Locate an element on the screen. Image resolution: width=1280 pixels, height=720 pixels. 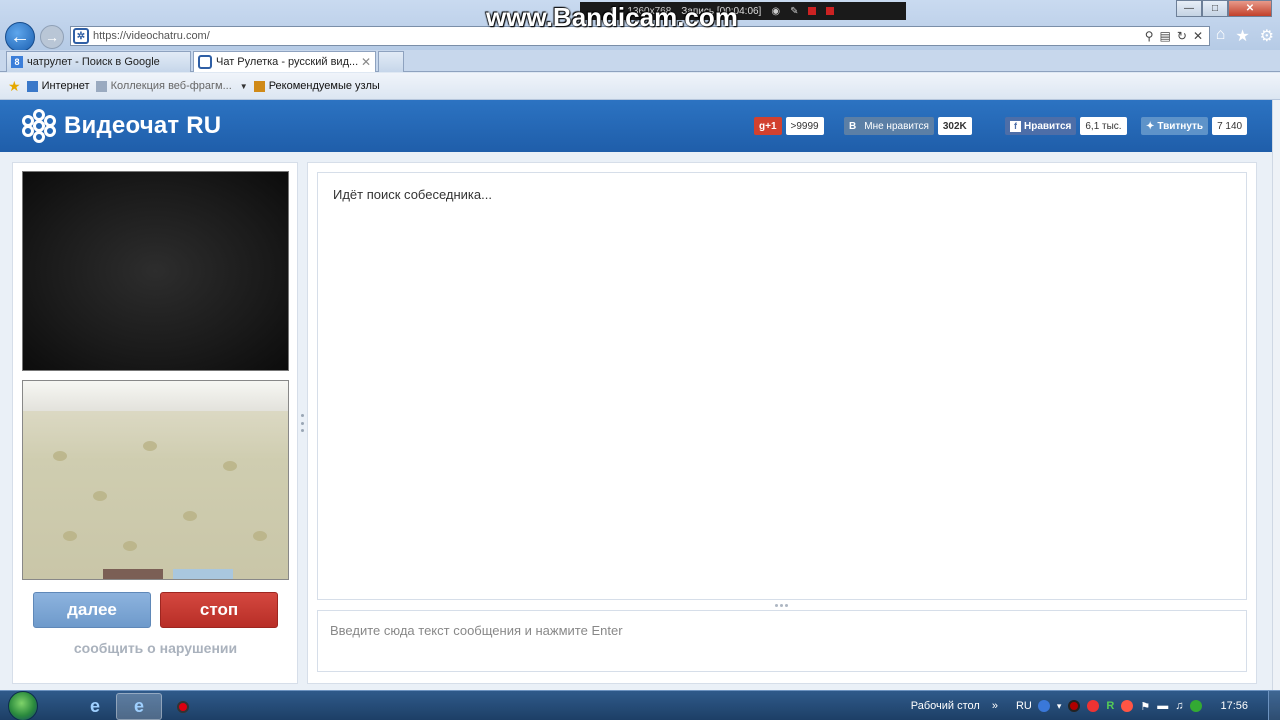
next-button: далее is located at coordinates (92, 610).